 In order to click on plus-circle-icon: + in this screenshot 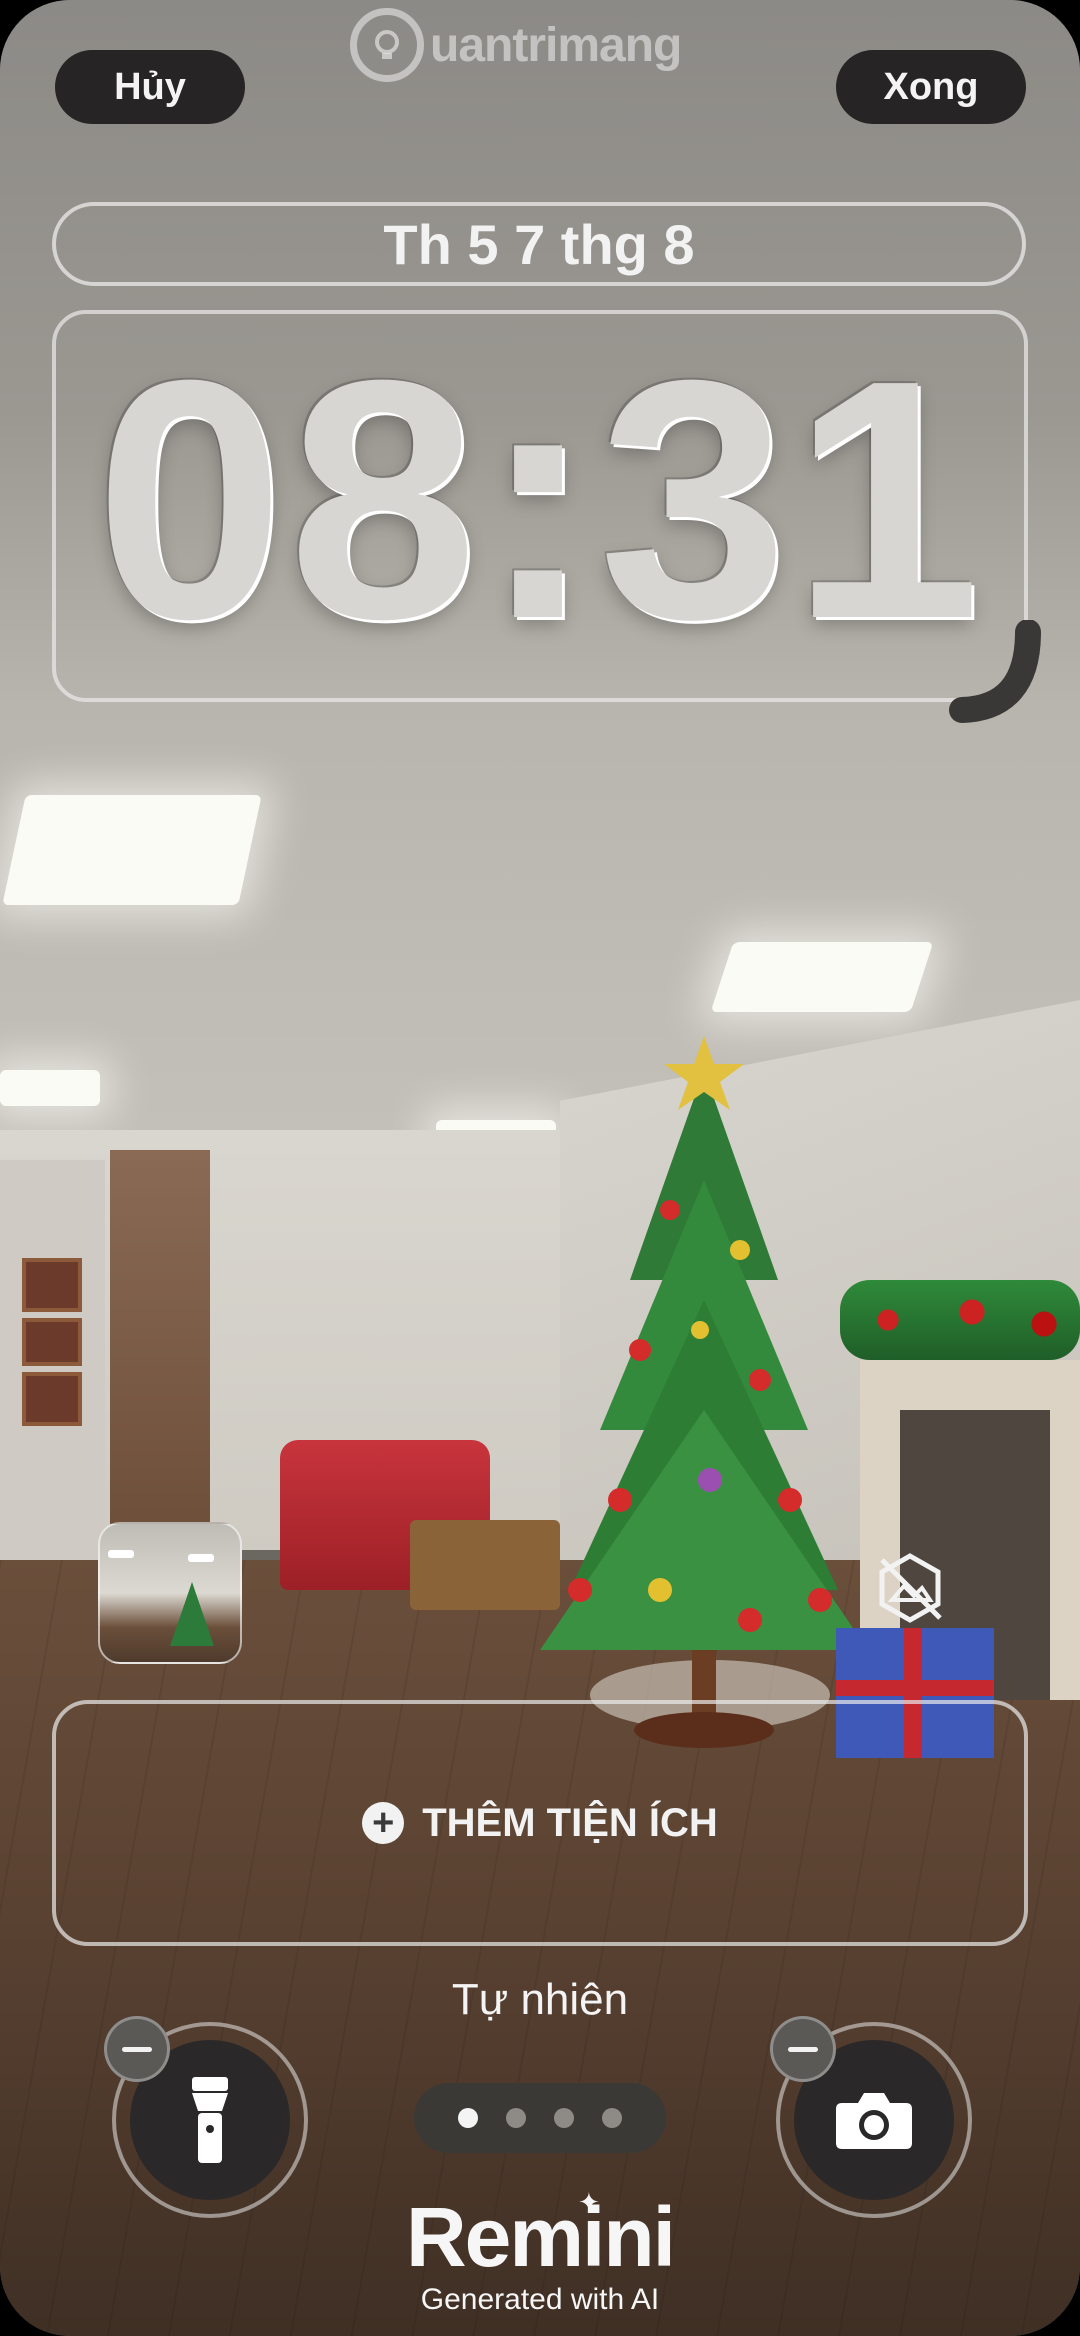, I will do `click(383, 1823)`.